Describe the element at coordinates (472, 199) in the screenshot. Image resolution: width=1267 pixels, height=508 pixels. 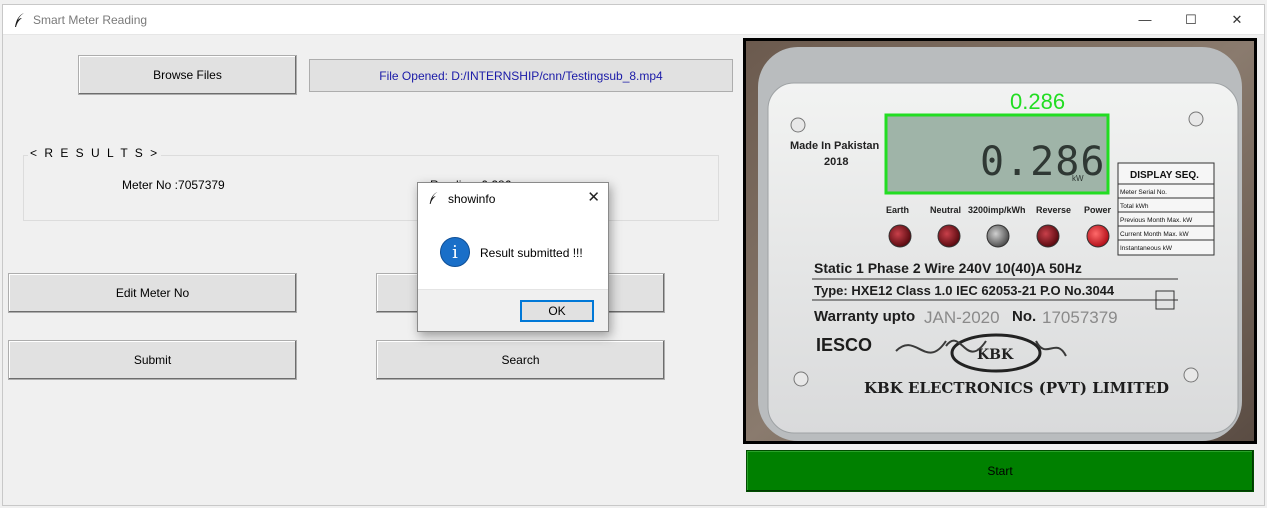
I see `dialog-title: showinfo` at that location.